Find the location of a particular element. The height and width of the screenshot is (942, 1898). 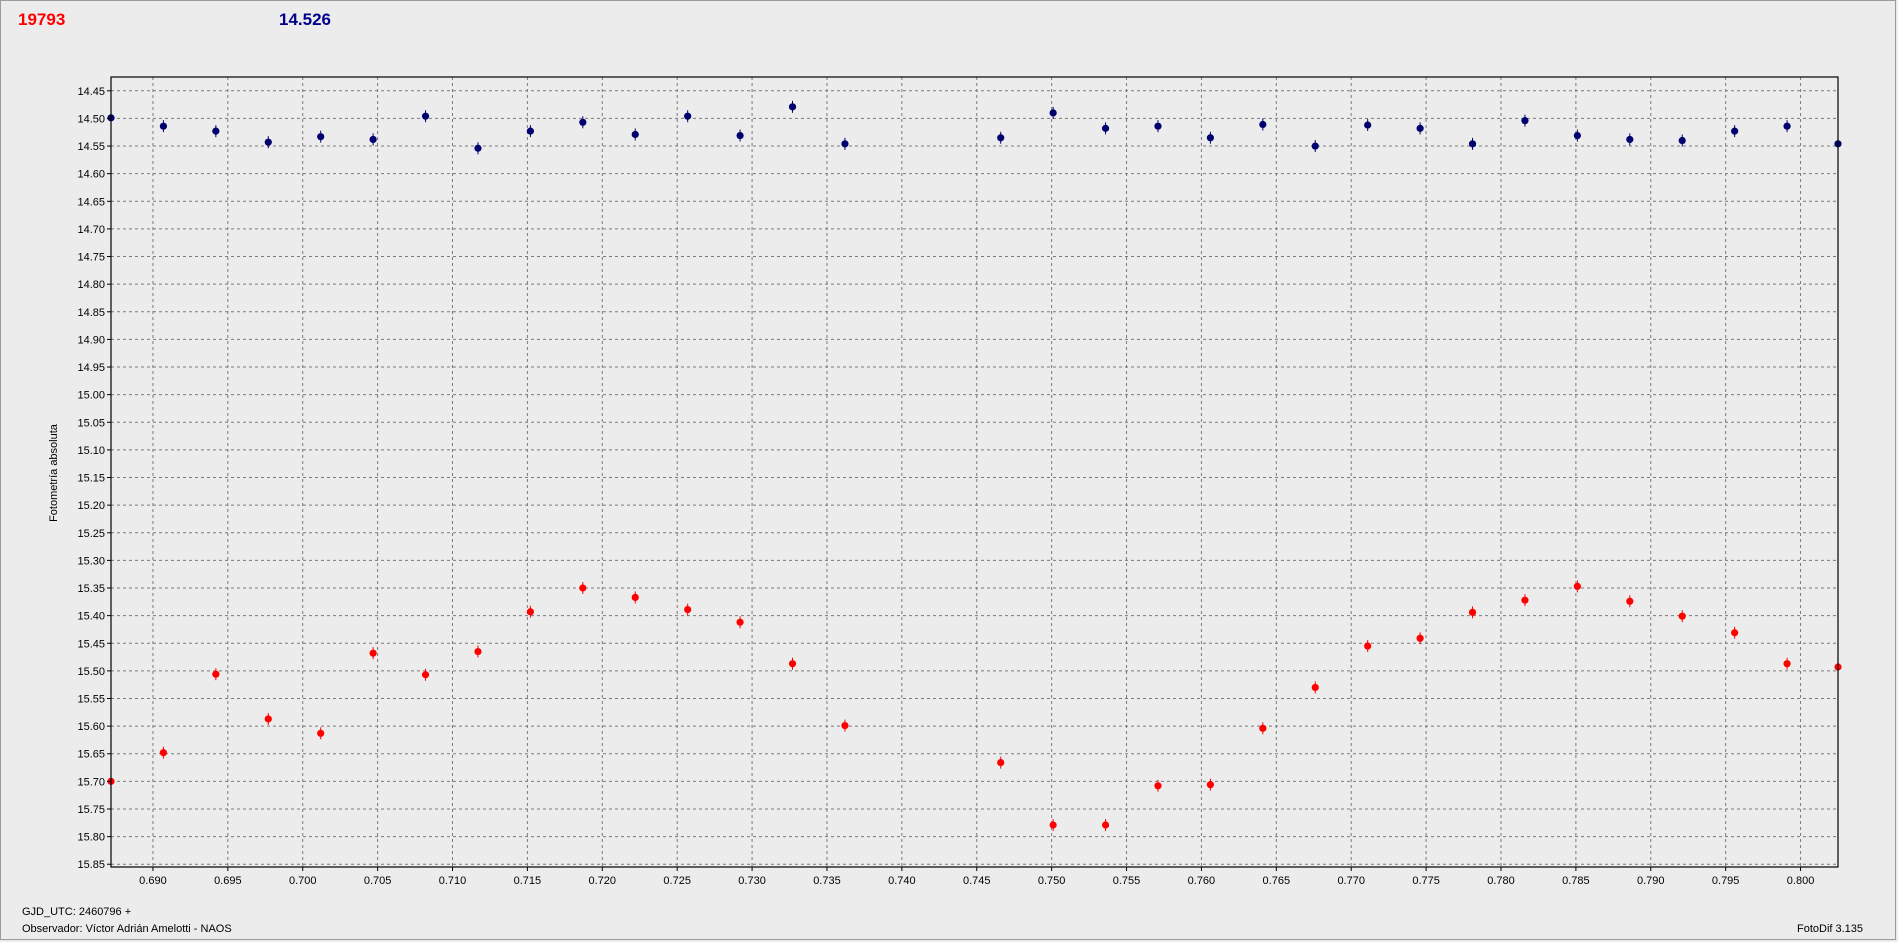

y-tick-label: 14.90 is located at coordinates (91, 340).